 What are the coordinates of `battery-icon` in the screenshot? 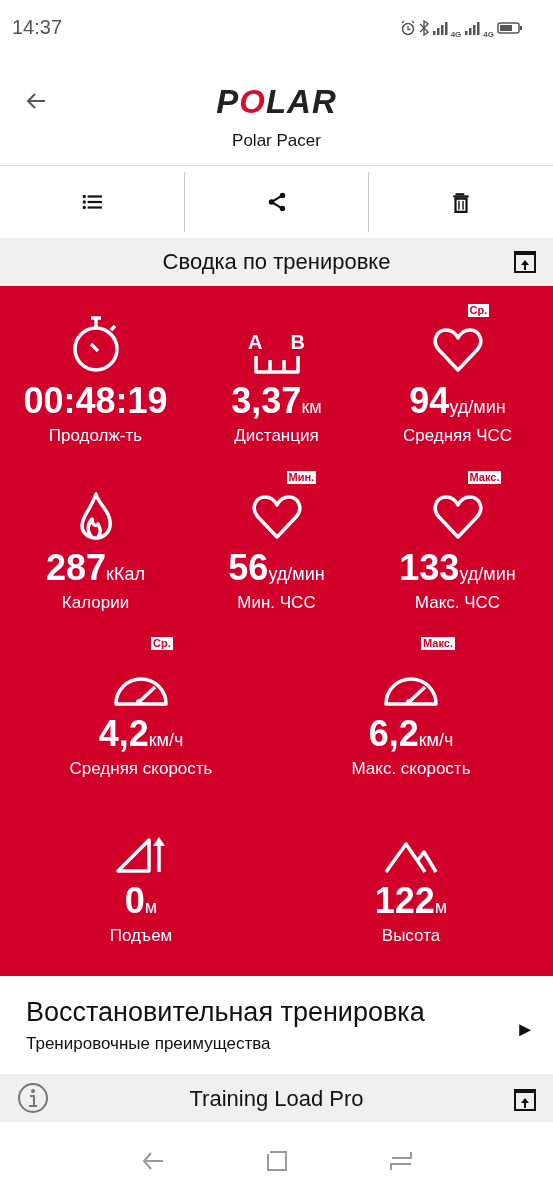 It's located at (510, 27).